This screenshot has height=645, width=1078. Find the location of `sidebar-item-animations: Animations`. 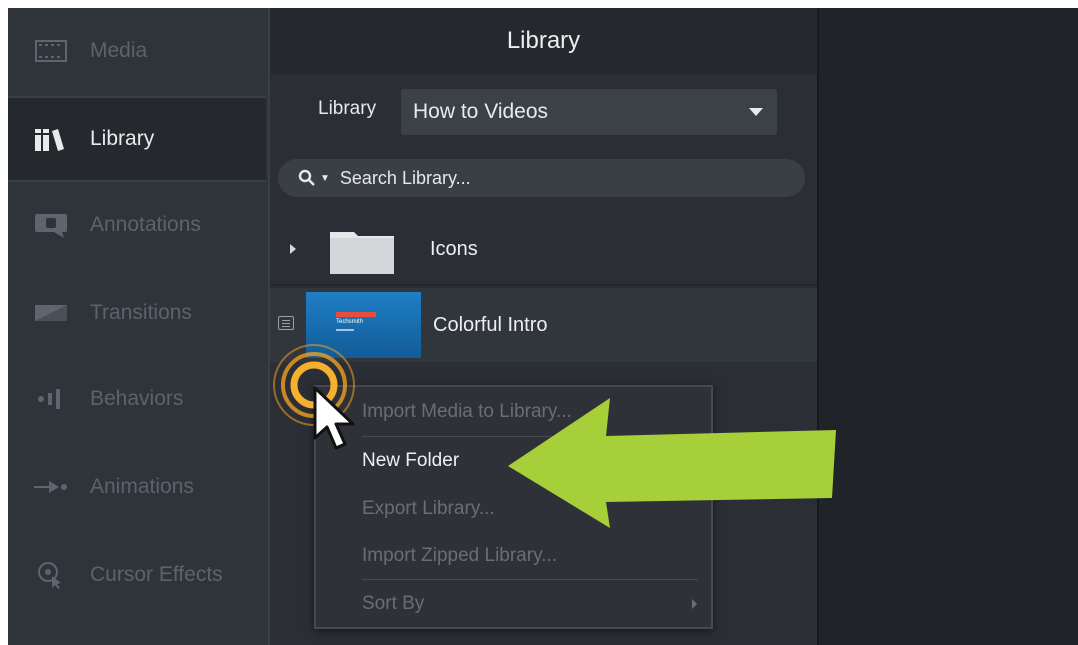

sidebar-item-animations: Animations is located at coordinates (137, 487).